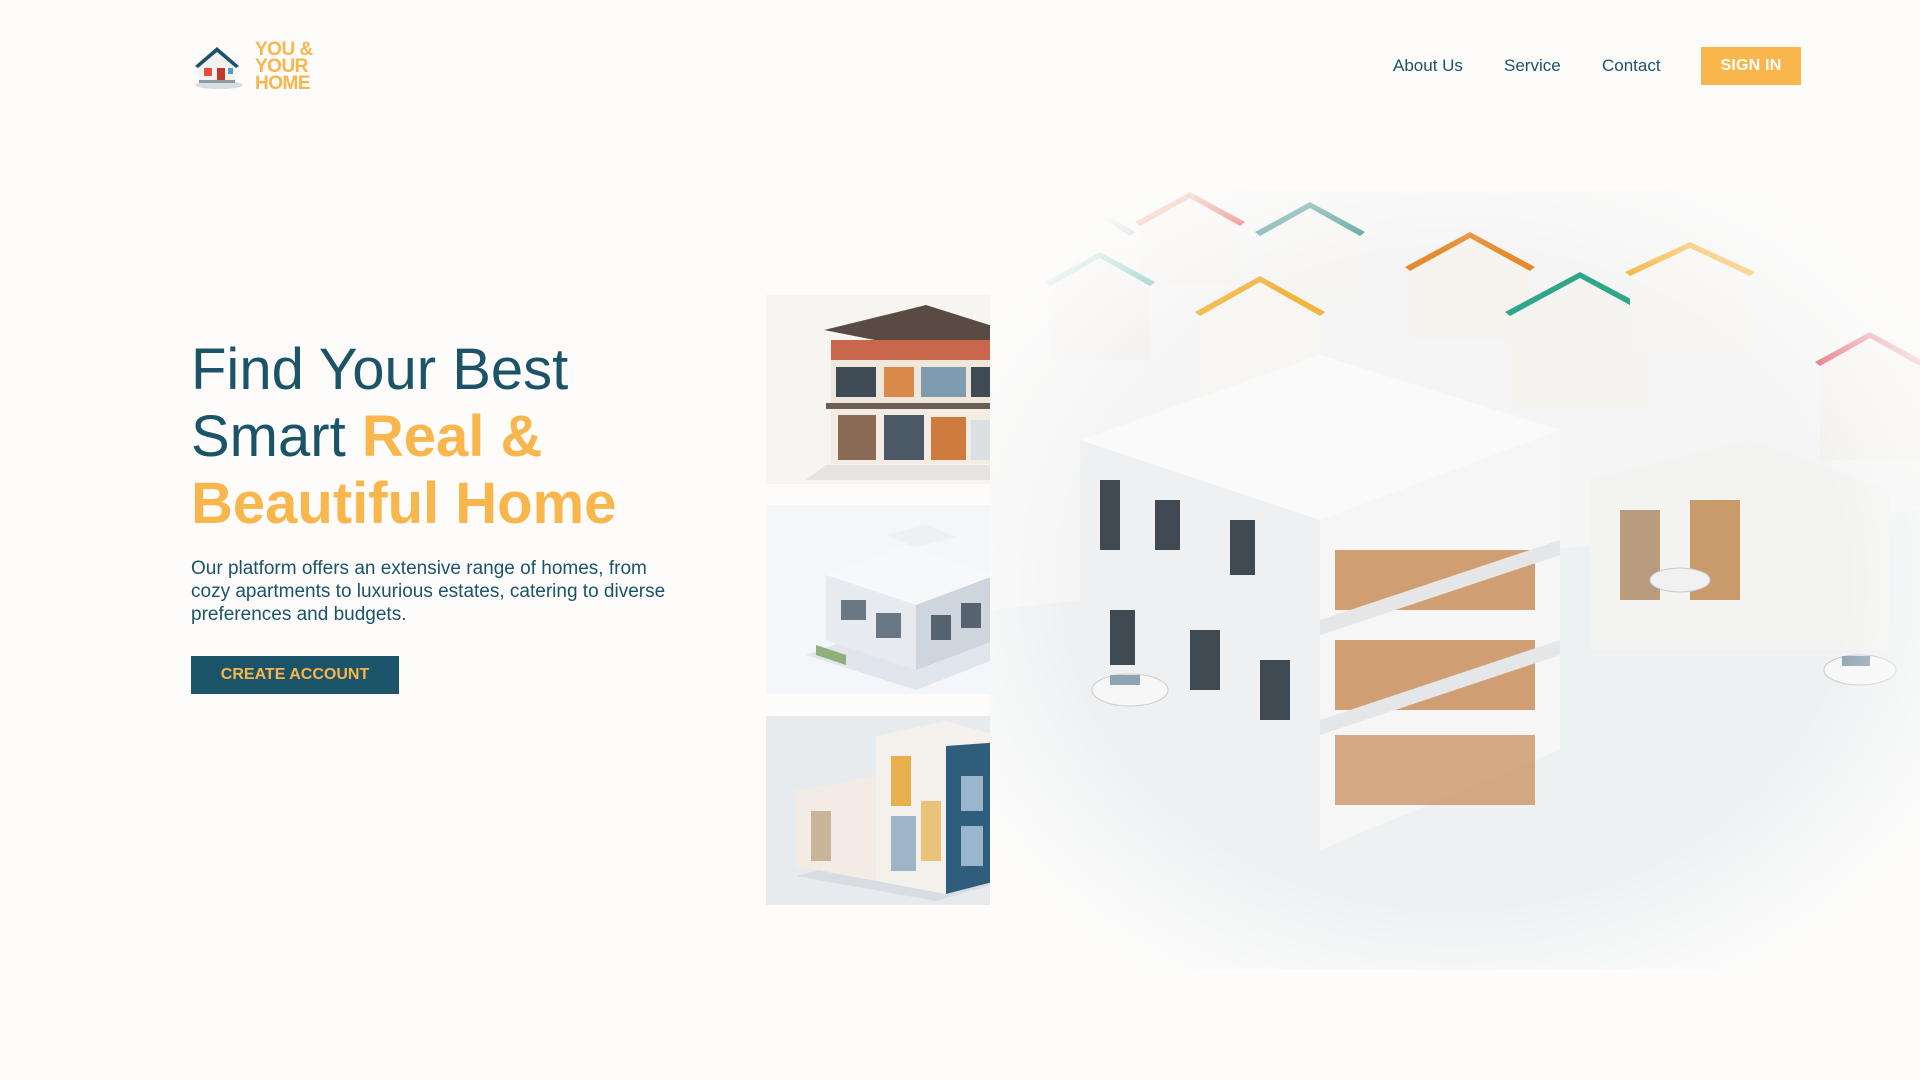  What do you see at coordinates (295, 675) in the screenshot?
I see `create-account-button: CREATE ACCOUNT` at bounding box center [295, 675].